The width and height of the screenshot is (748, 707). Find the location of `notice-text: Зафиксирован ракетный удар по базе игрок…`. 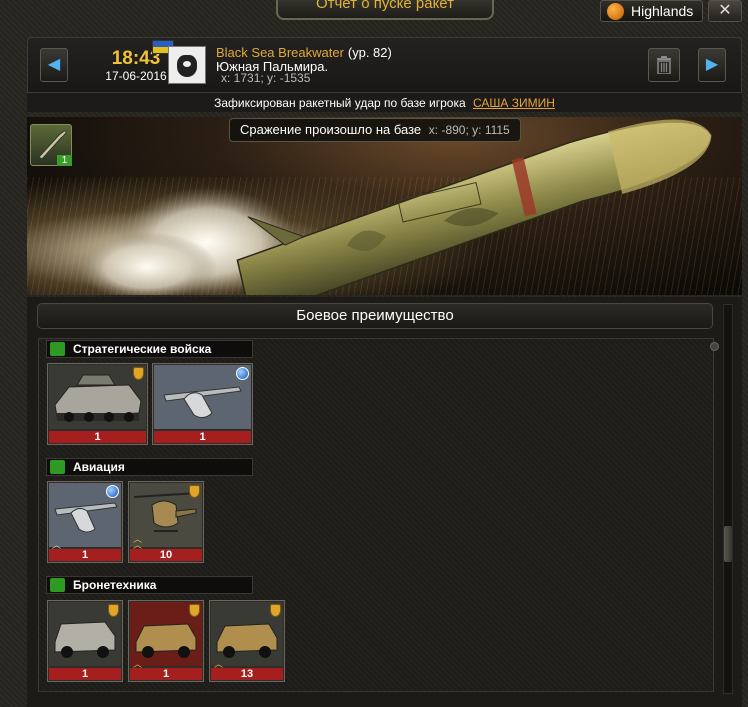

notice-text: Зафиксирован ракетный удар по базе игрок… is located at coordinates (340, 103).